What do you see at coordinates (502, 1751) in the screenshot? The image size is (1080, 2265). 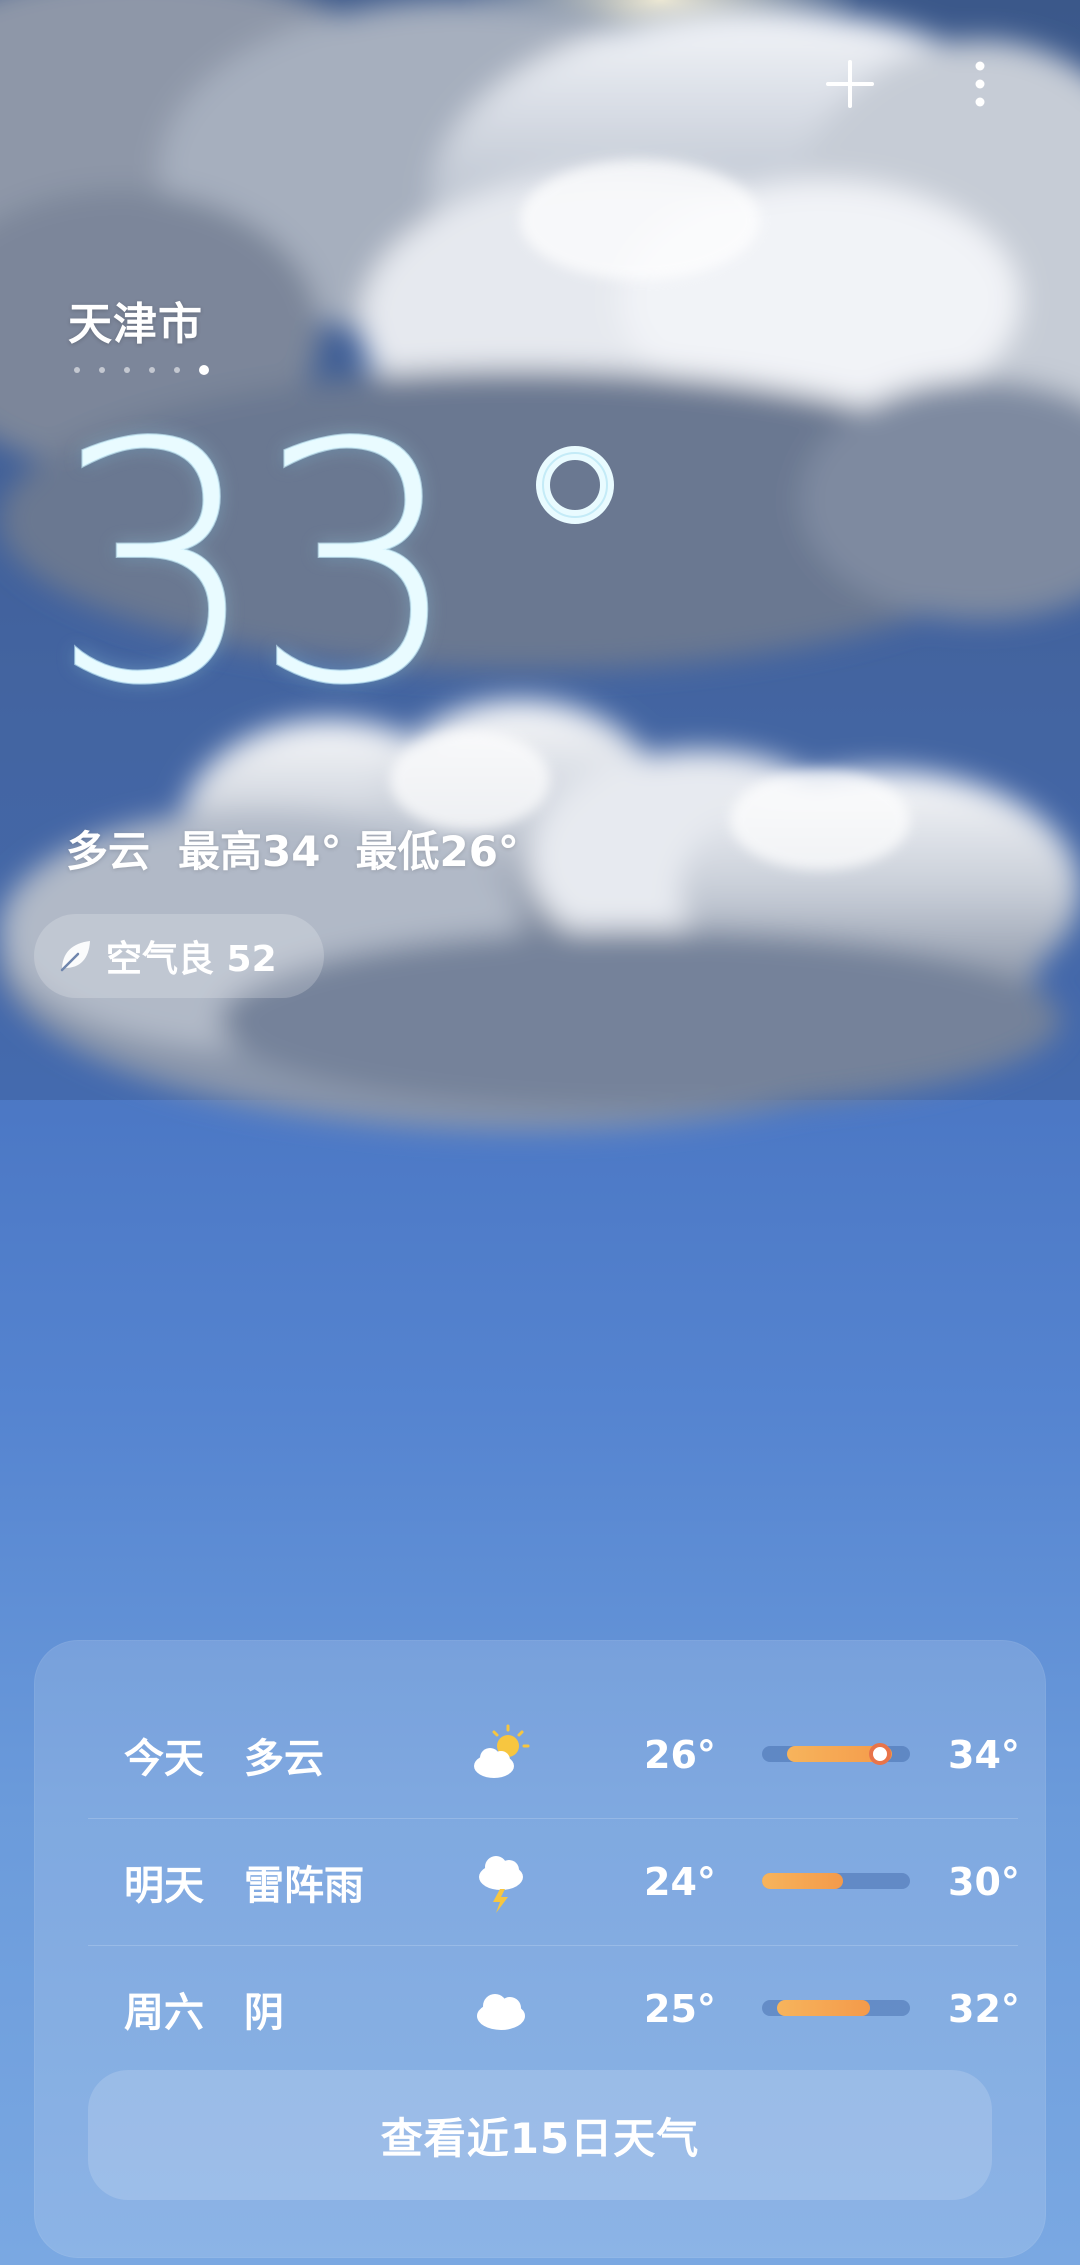 I see `partly-cloudy-icon` at bounding box center [502, 1751].